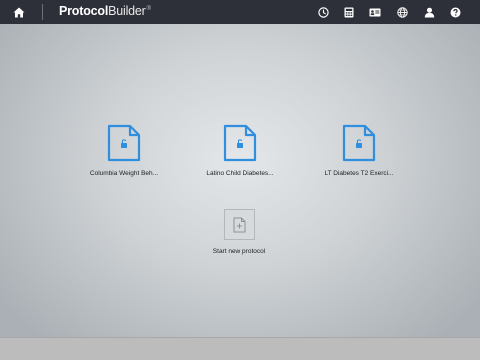 The width and height of the screenshot is (480, 360). What do you see at coordinates (239, 251) in the screenshot?
I see `start-new-protocol-label: Start new protocol` at bounding box center [239, 251].